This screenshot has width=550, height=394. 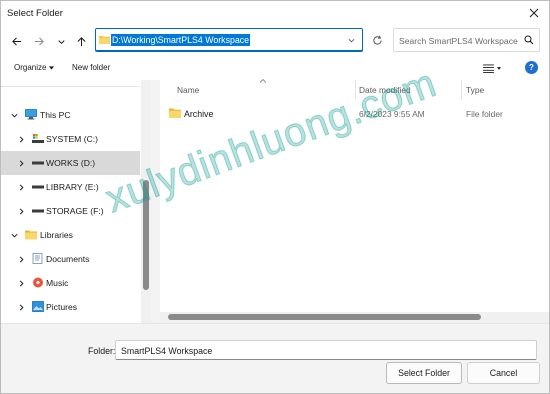 I want to click on nav-item-works-d: WORKS (D:), so click(x=70, y=163).